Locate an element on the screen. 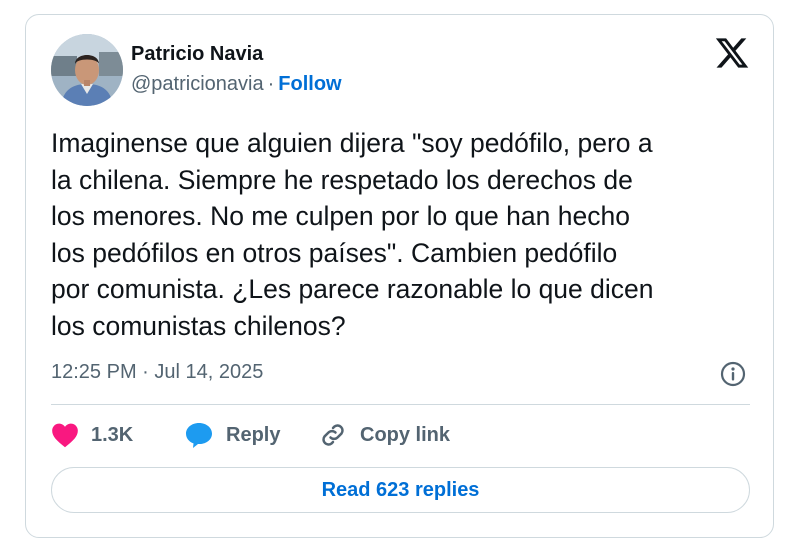 The height and width of the screenshot is (554, 800). follow-button: Follow is located at coordinates (309, 84).